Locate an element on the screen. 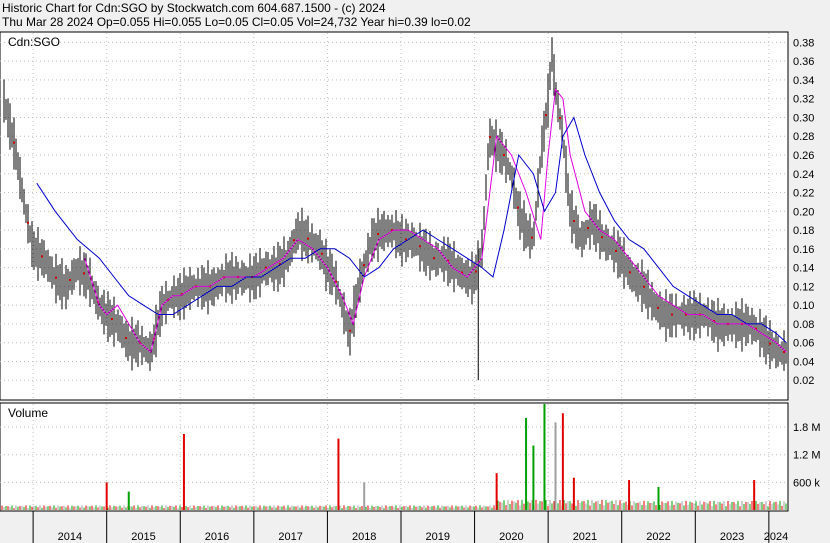 The width and height of the screenshot is (830, 543). year-tick-label: 2023 is located at coordinates (732, 537).